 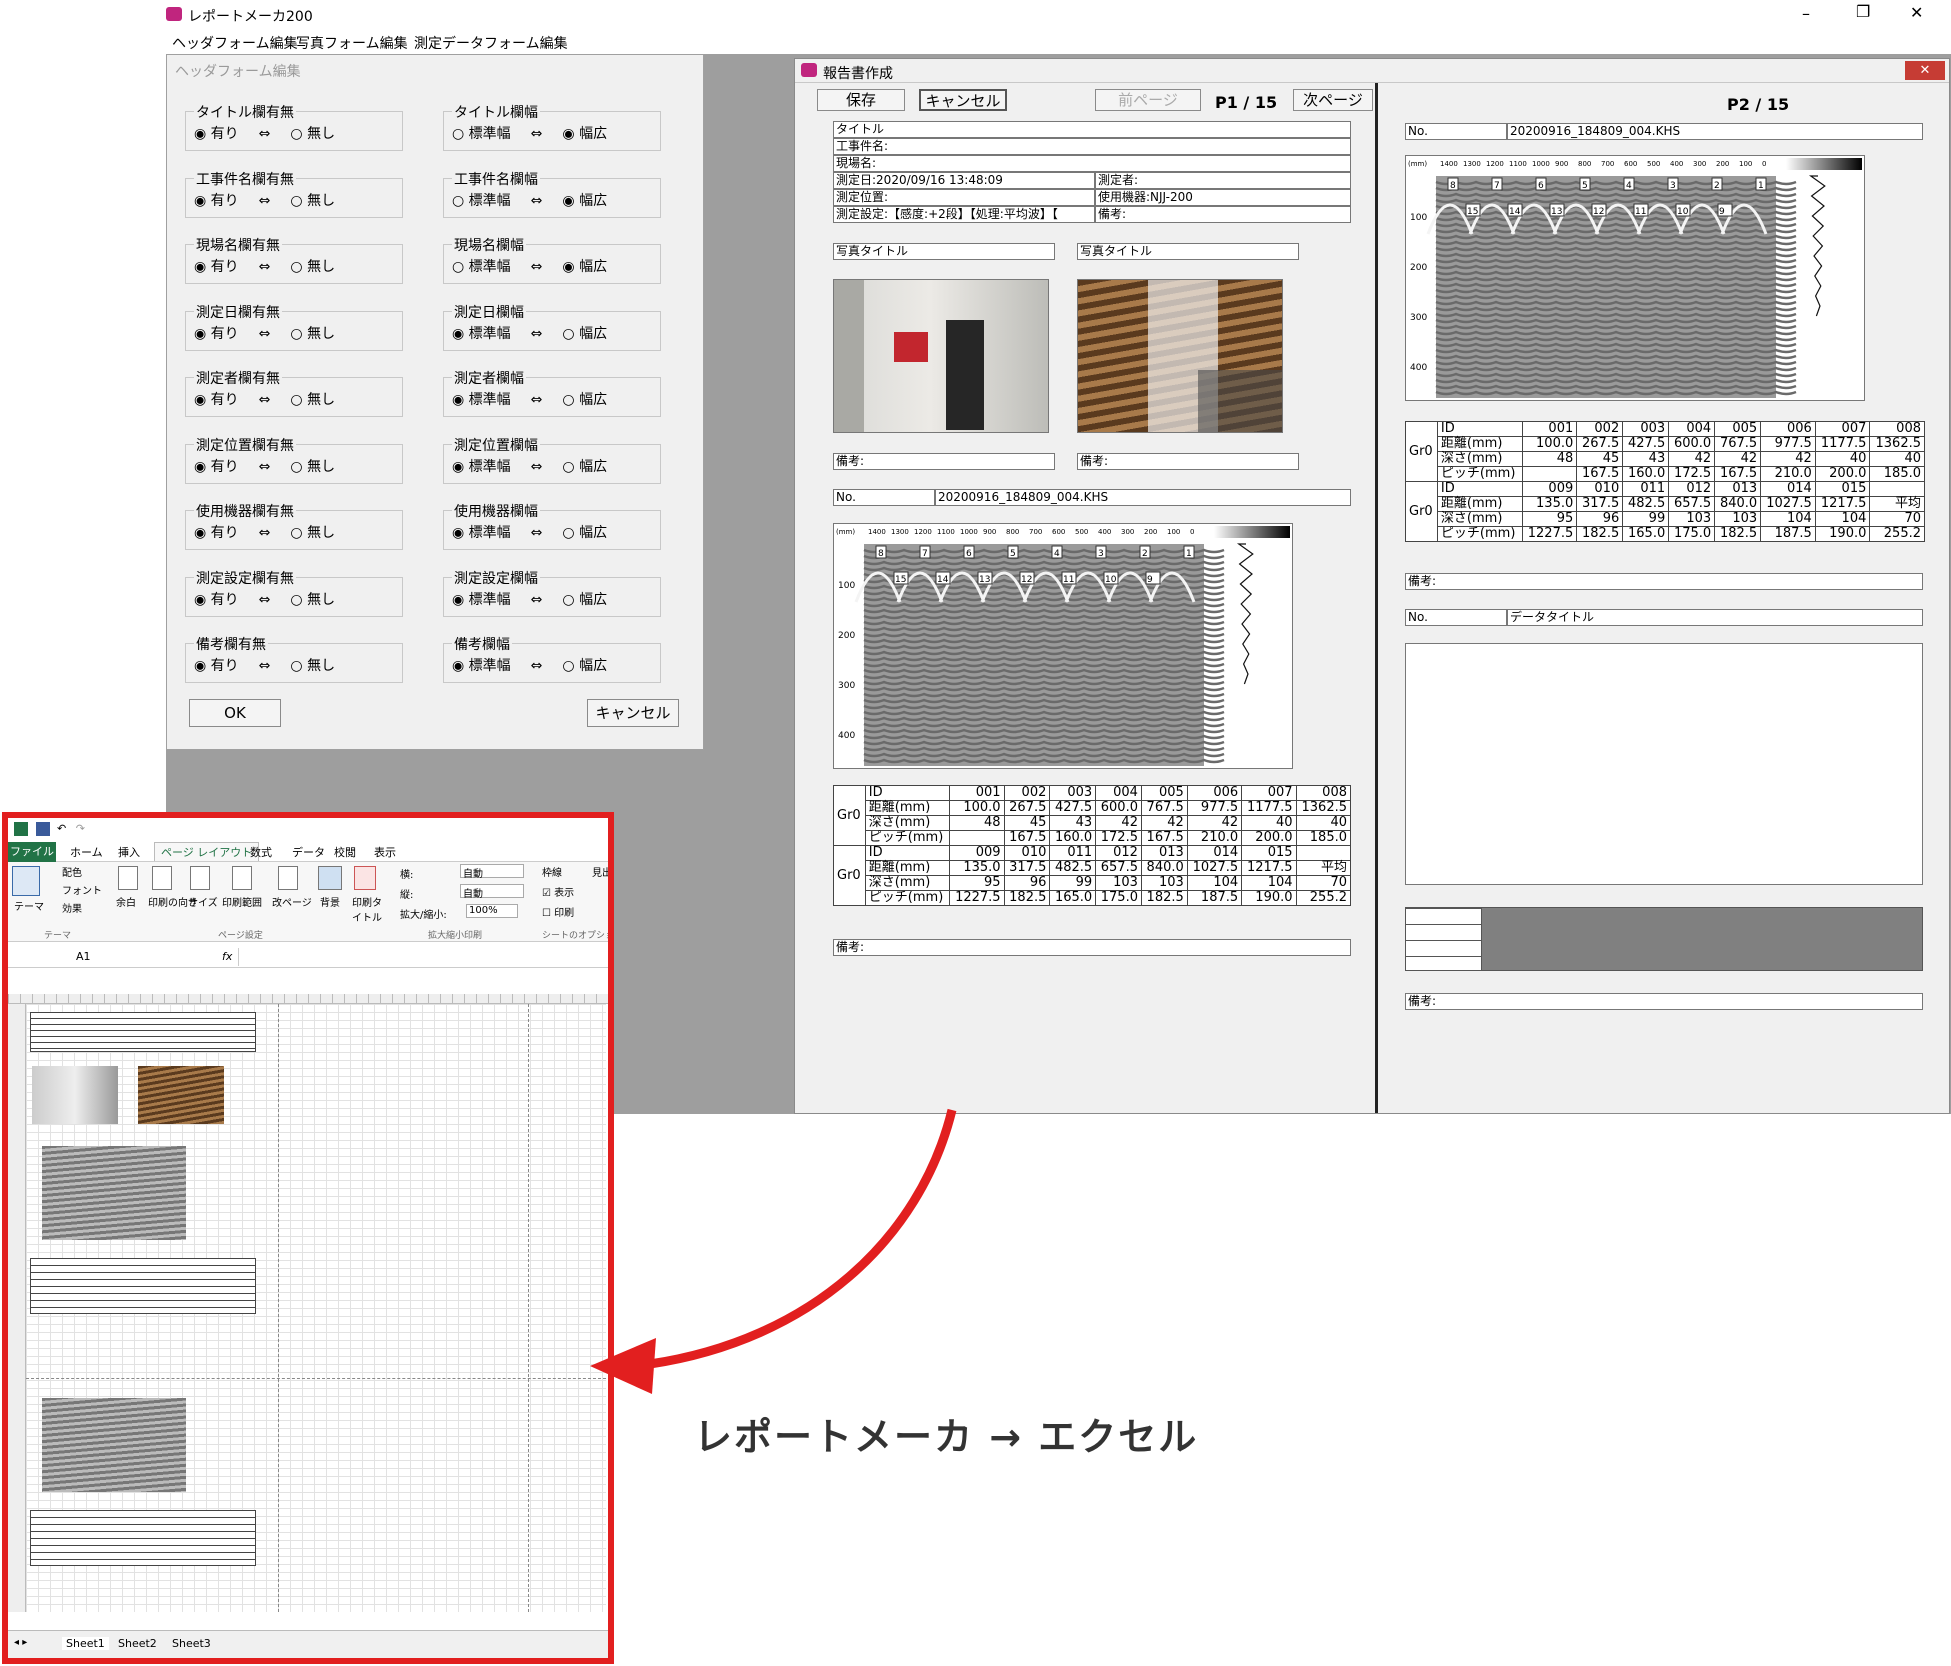 I want to click on redo-icon: ↷, so click(x=80, y=828).